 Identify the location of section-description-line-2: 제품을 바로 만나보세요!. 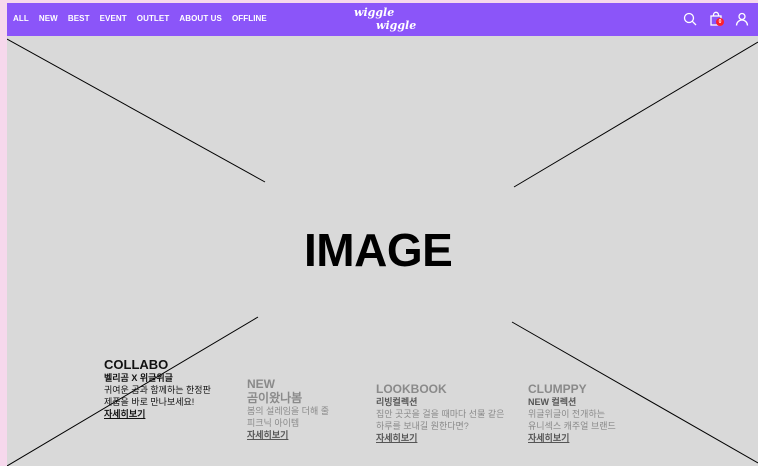
(149, 402).